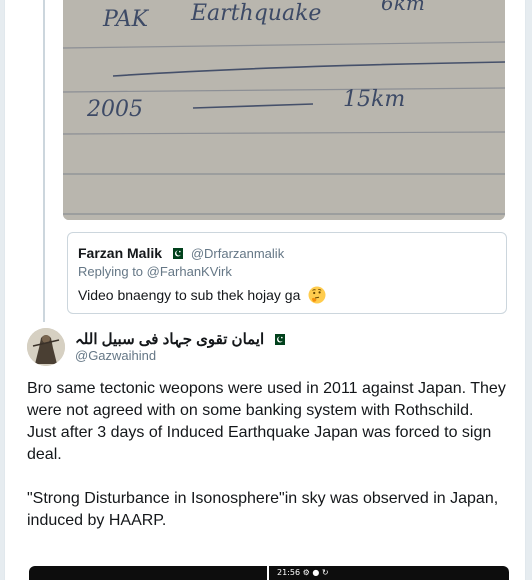  Describe the element at coordinates (120, 253) in the screenshot. I see `quoted-author-name: Farzan Malik` at that location.